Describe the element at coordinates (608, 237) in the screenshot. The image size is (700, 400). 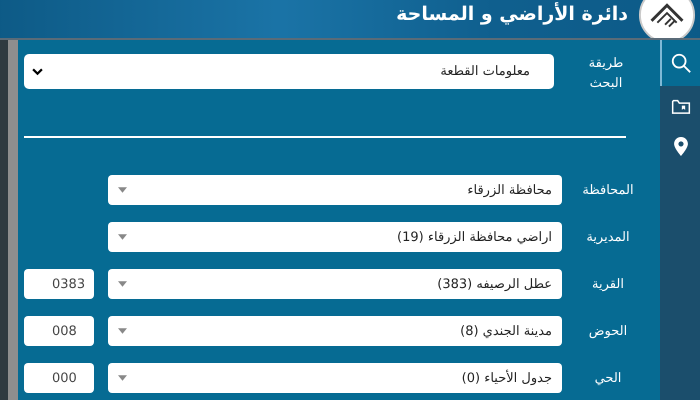
I see `field-label: المديرية` at that location.